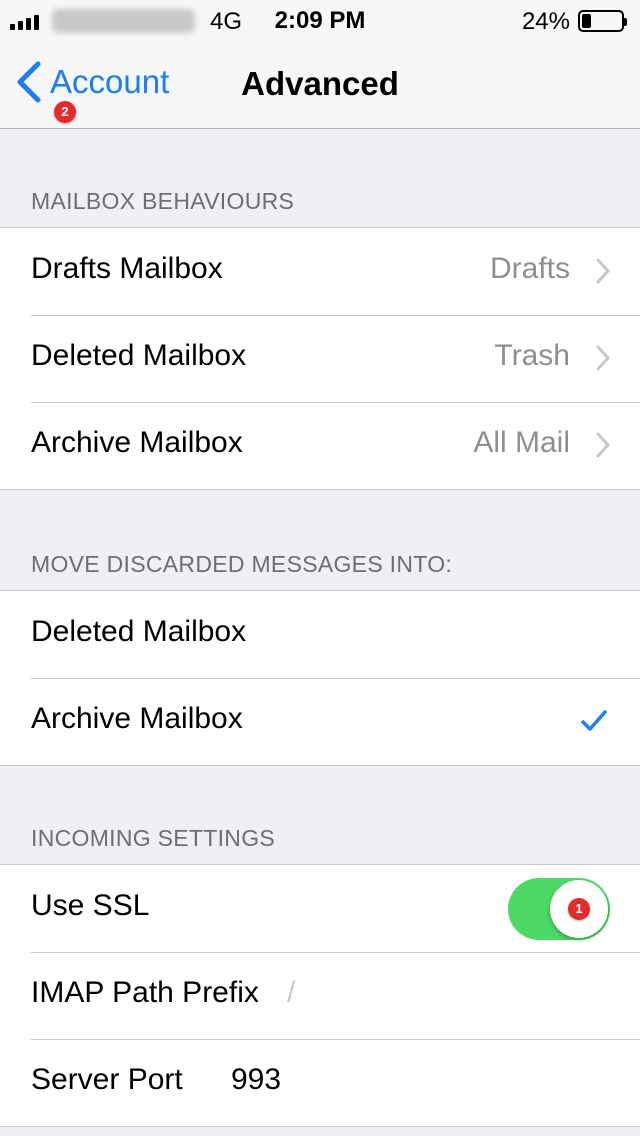  What do you see at coordinates (145, 992) in the screenshot?
I see `row-label: IMAP Path Prefix` at bounding box center [145, 992].